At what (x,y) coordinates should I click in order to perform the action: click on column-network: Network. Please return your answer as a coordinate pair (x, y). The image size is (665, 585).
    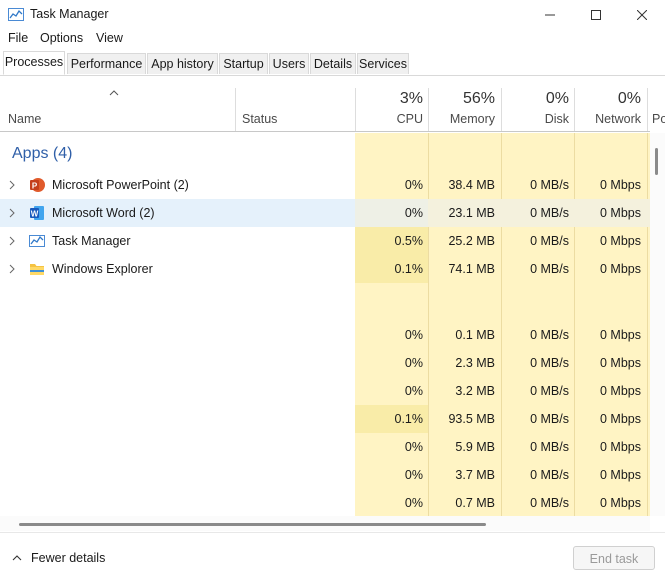
    Looking at the image, I should click on (607, 119).